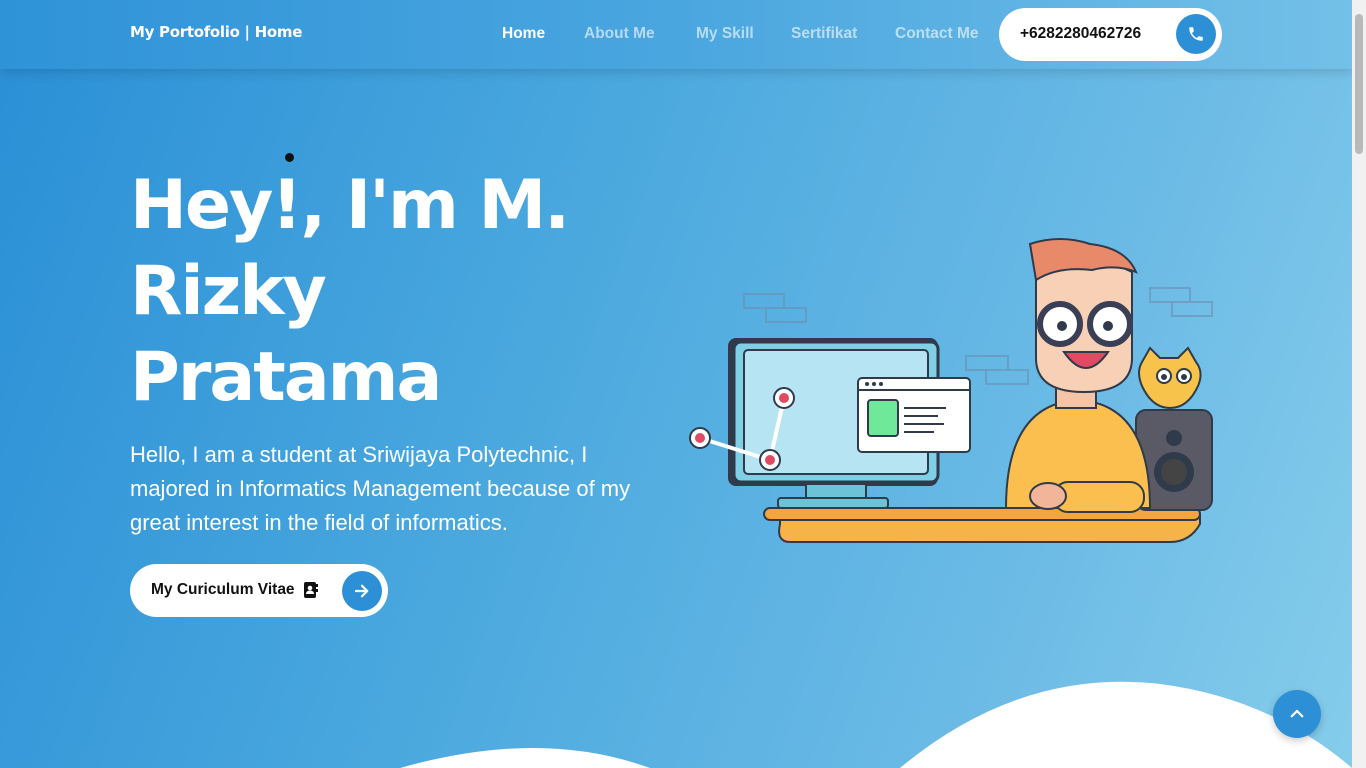  What do you see at coordinates (1196, 34) in the screenshot?
I see `phone-icon` at bounding box center [1196, 34].